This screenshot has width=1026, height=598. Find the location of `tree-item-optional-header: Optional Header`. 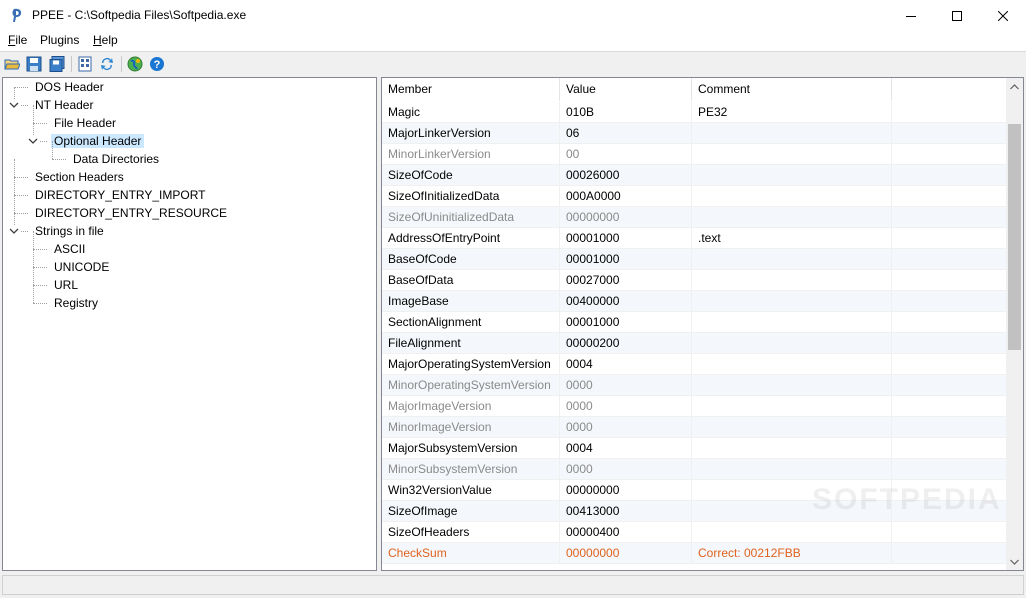

tree-item-optional-header: Optional Header is located at coordinates (98, 141).